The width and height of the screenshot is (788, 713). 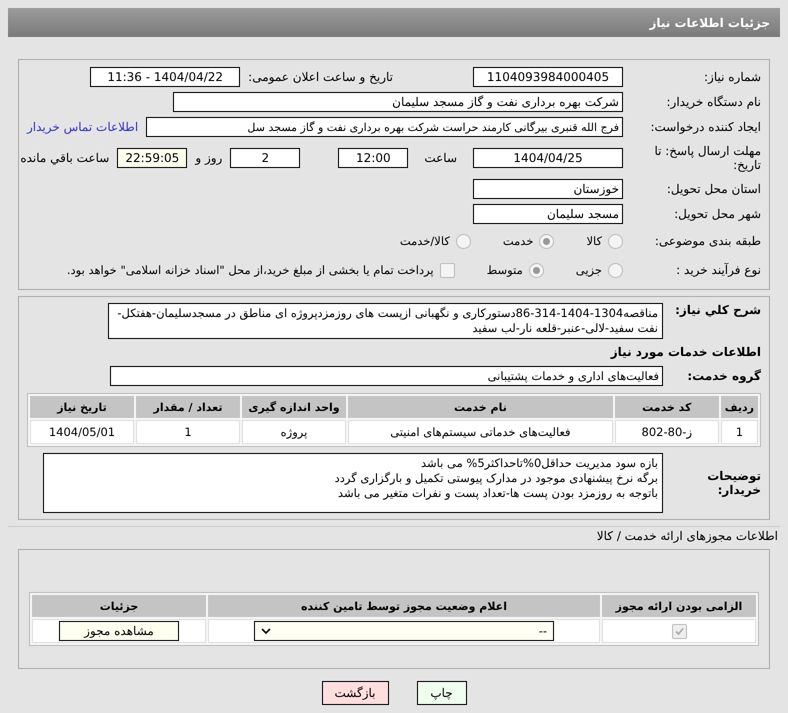 I want to click on field-label: استان محل تحویل:, so click(x=713, y=189).